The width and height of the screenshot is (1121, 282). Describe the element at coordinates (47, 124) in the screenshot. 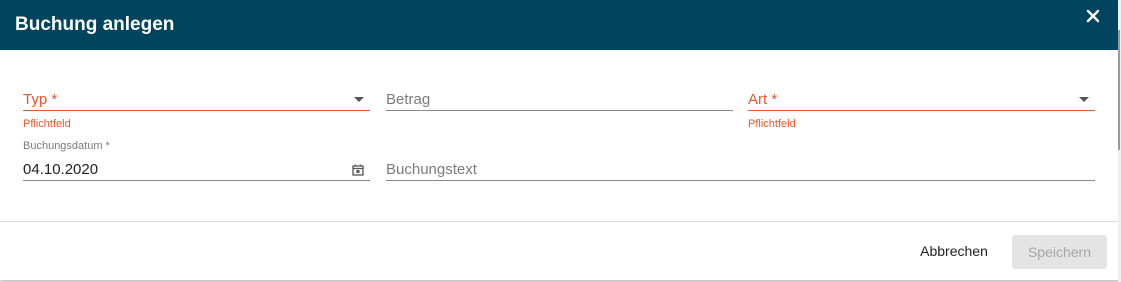

I see `typ-hint: Pflichtfeld` at that location.